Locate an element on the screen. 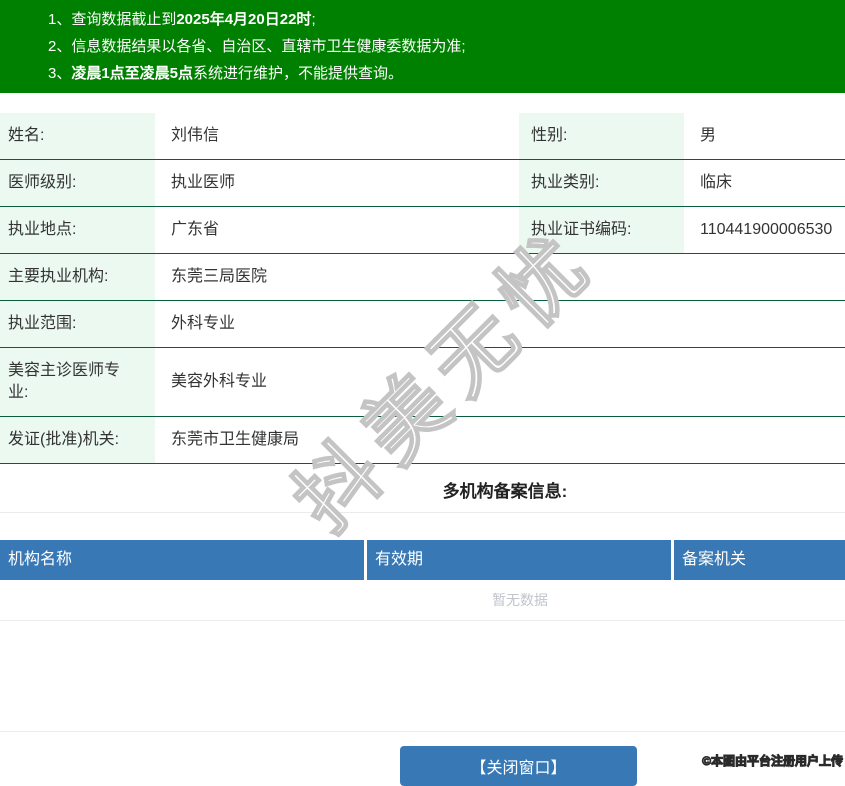 The image size is (845, 786). table-row: 主要执业机构: 东莞三局医院 is located at coordinates (422, 277).